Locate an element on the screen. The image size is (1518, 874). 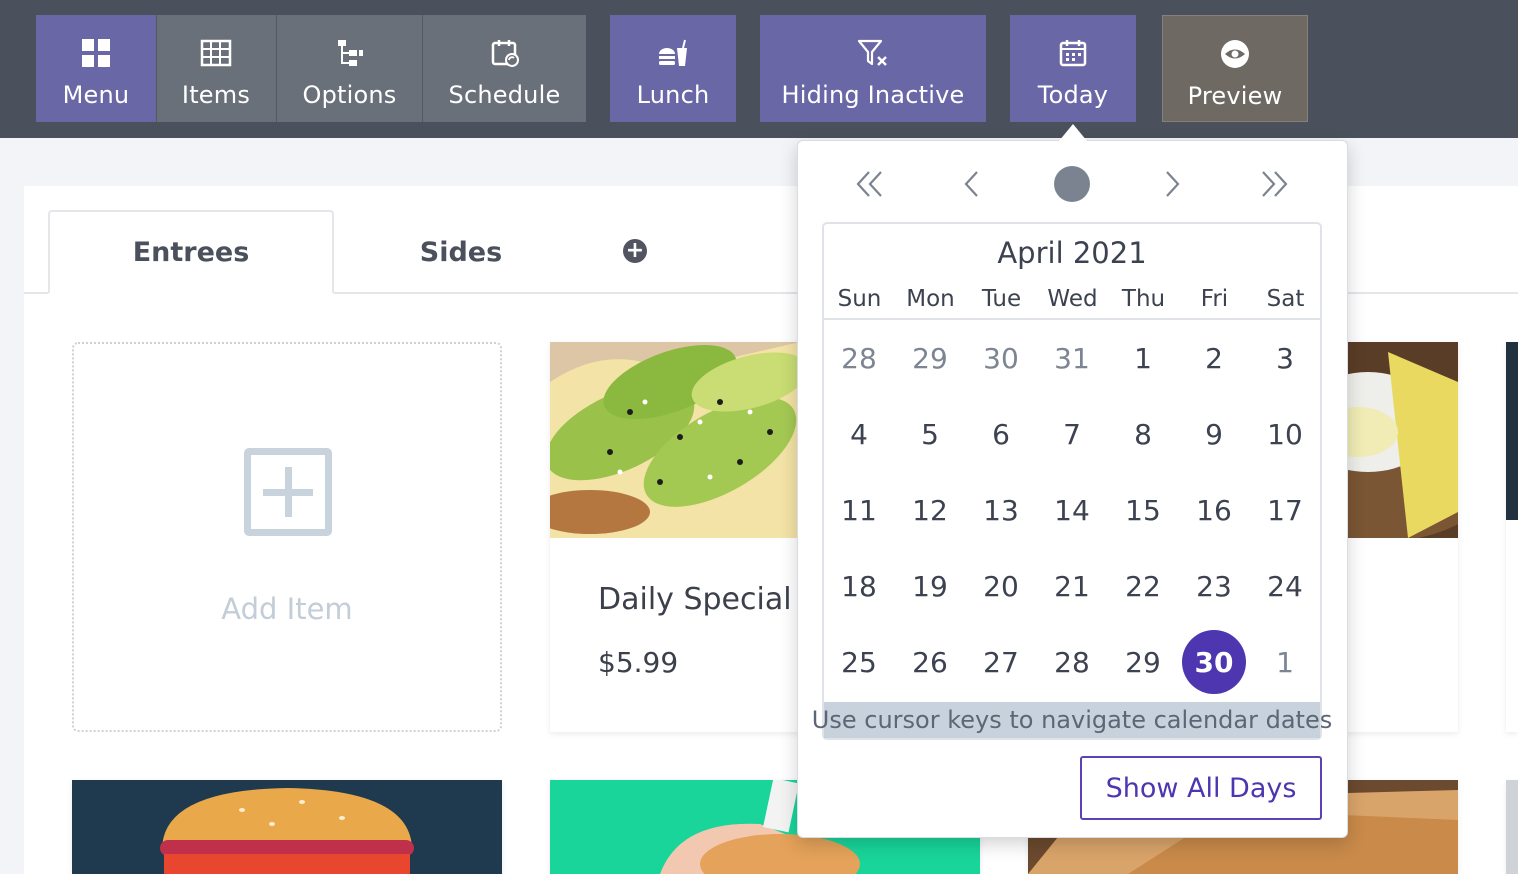
calendar-day: 4 is located at coordinates (859, 434).